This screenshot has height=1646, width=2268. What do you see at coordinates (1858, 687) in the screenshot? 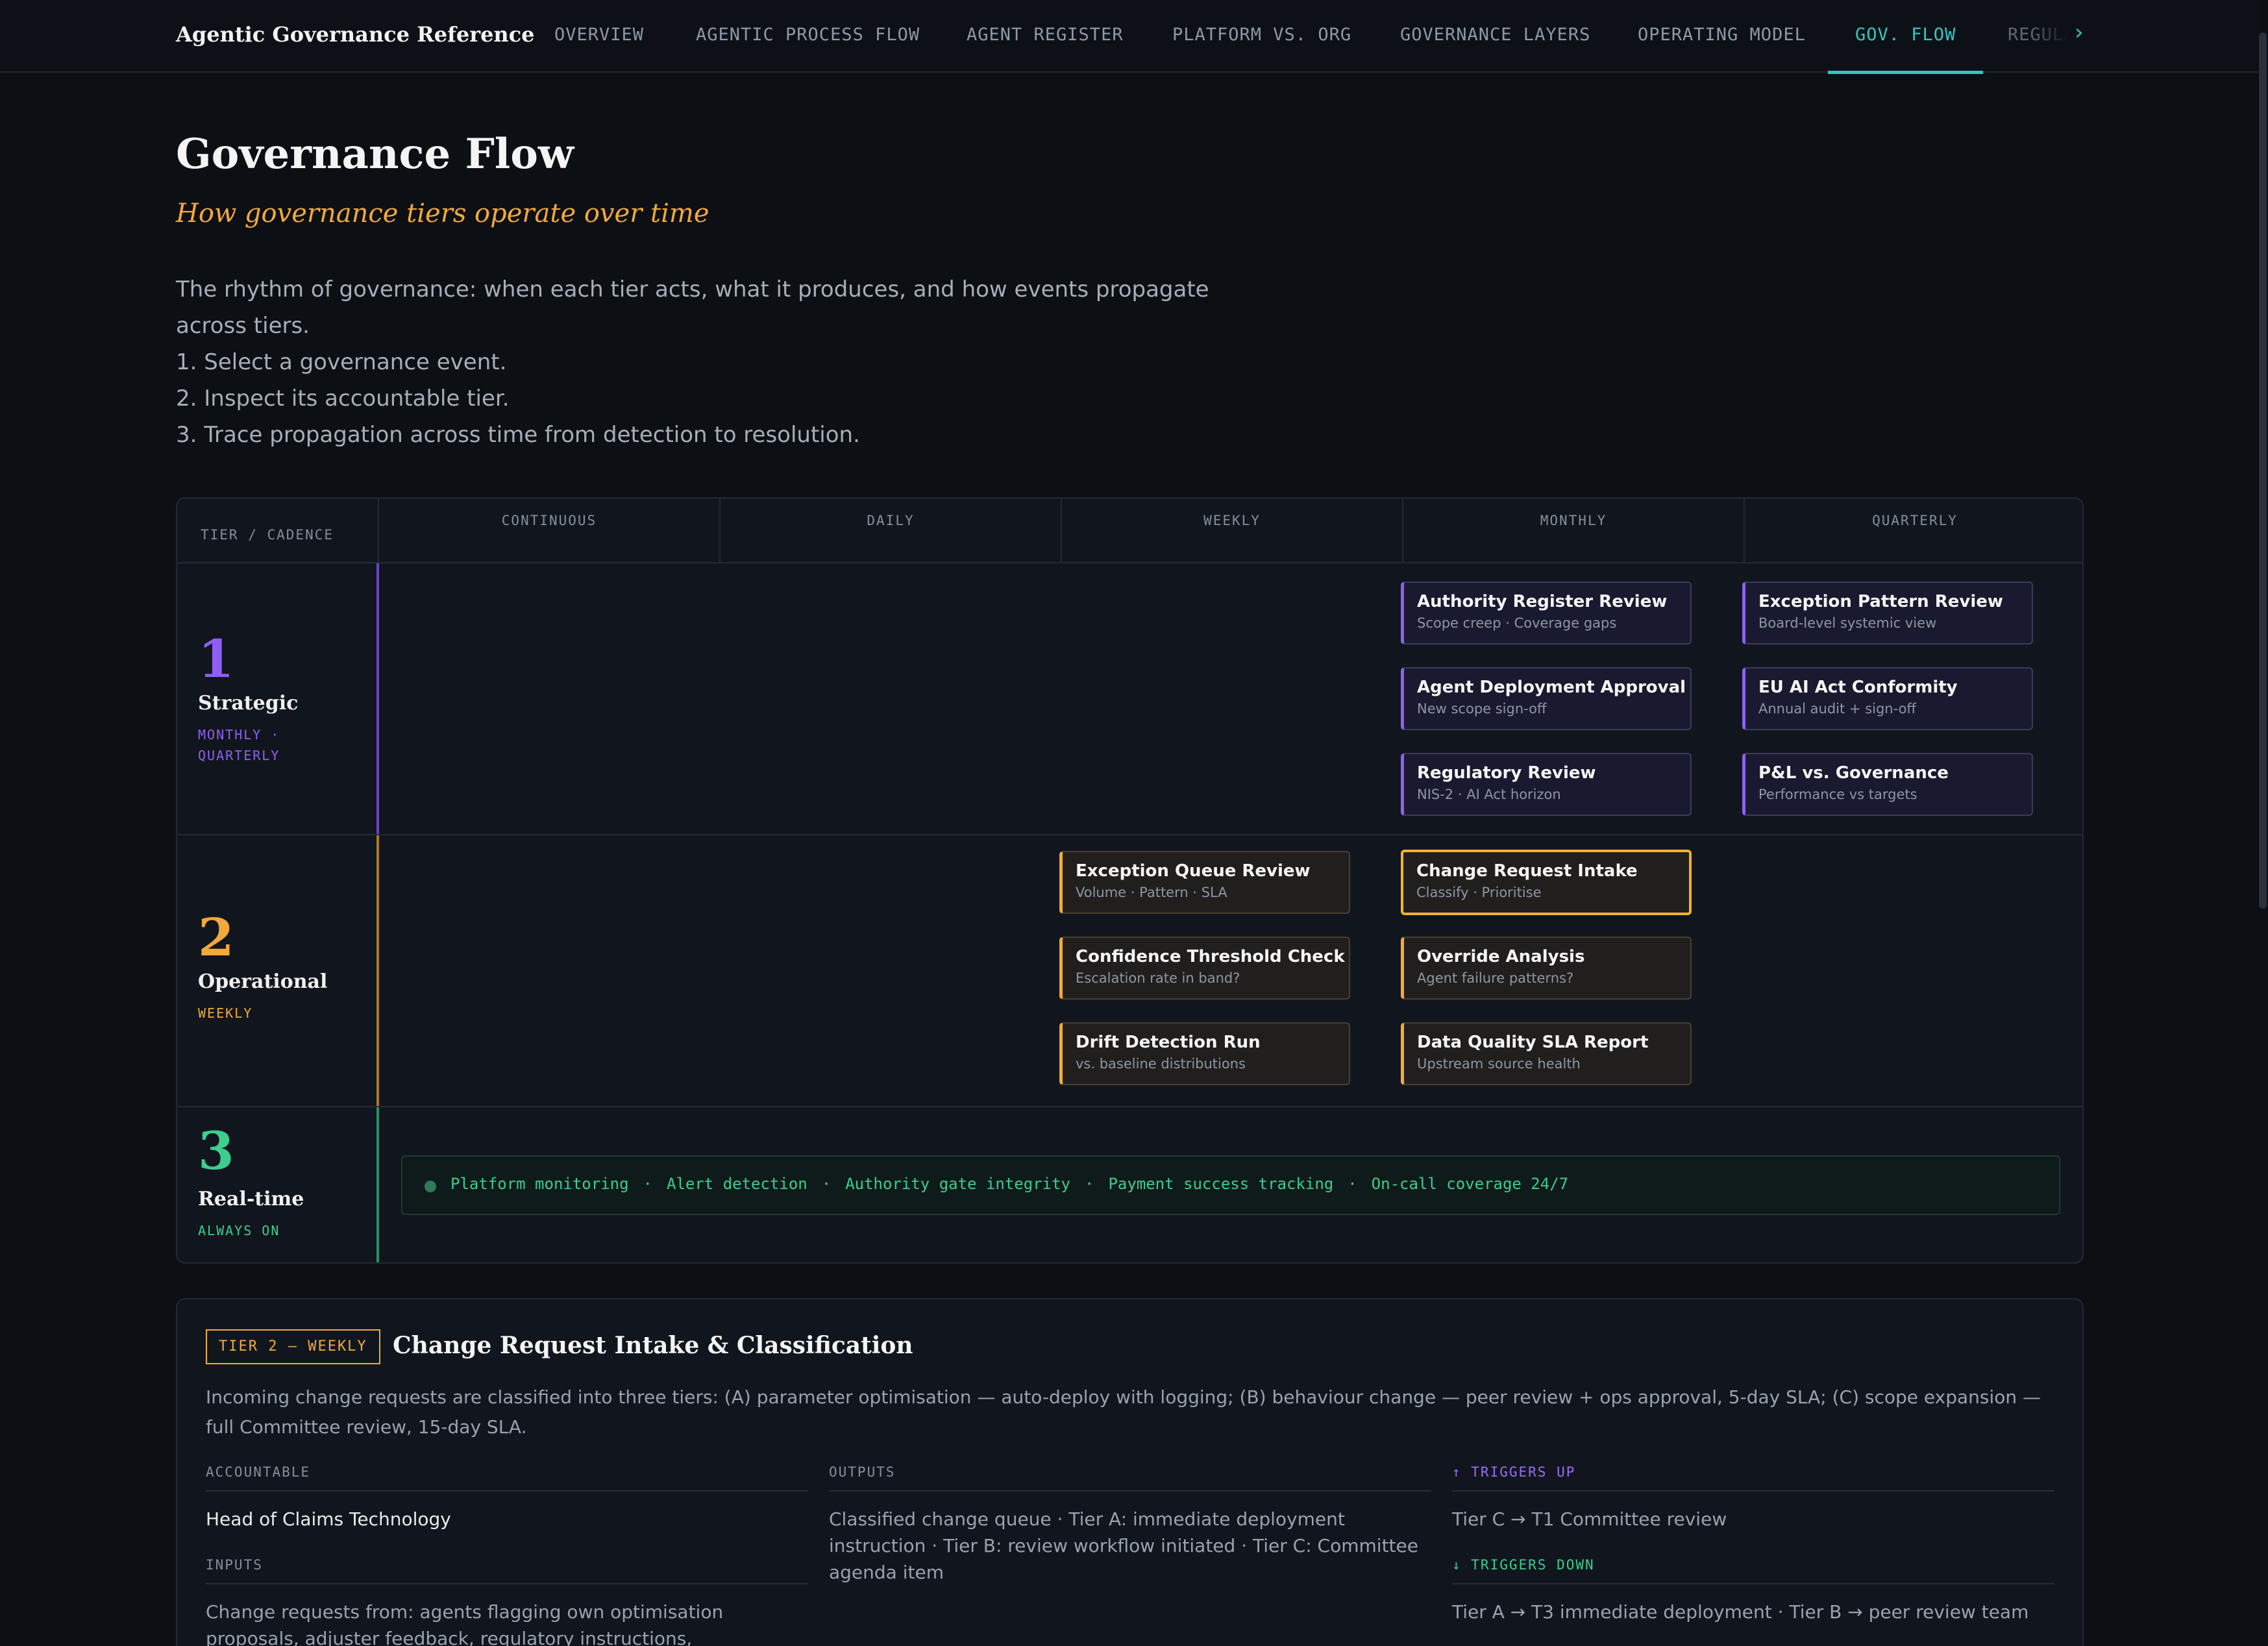
I see `event-title: EU AI Act Conformity` at bounding box center [1858, 687].